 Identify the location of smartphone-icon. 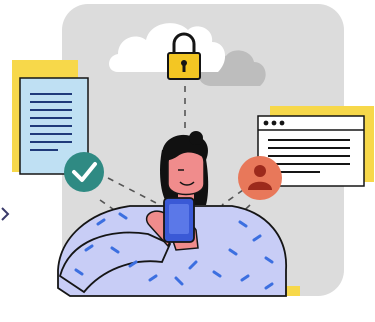
(179, 220).